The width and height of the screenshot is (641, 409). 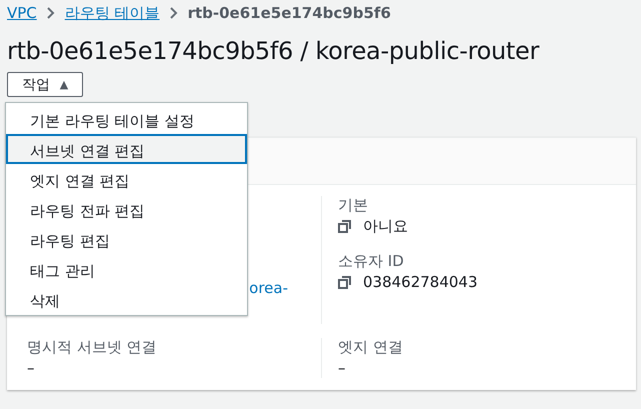 What do you see at coordinates (126, 149) in the screenshot?
I see `menu-item: 서브넷 연결 편집` at bounding box center [126, 149].